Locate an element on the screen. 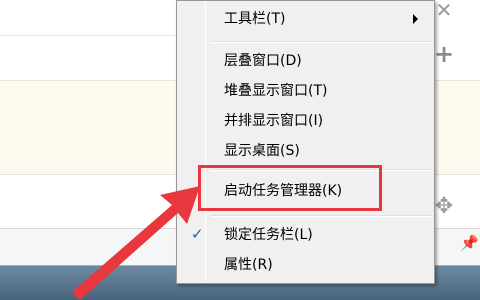  menu-item-side-by-side: 并排显示窗口(I) is located at coordinates (305, 121).